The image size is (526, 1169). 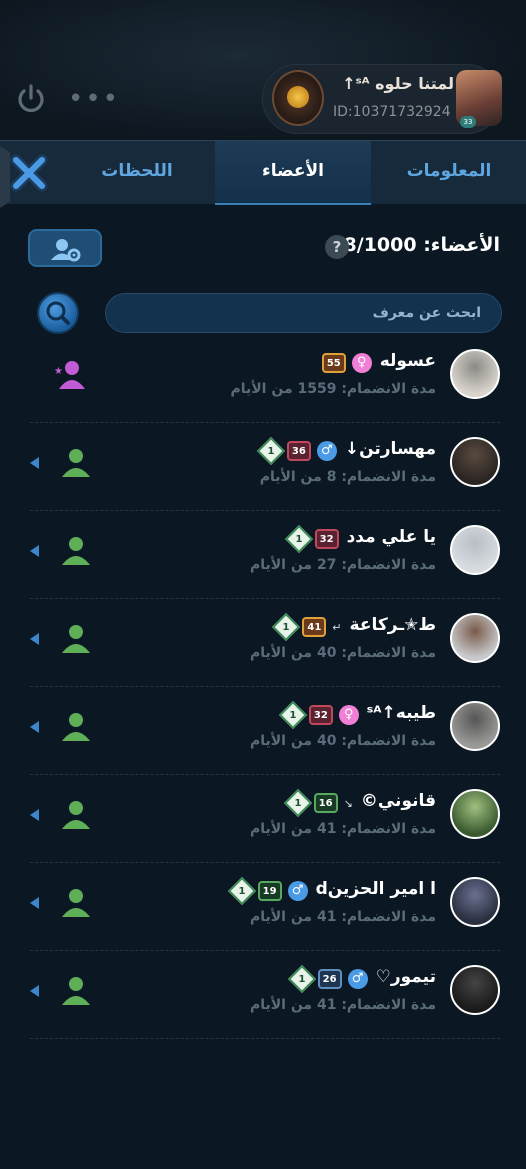 I want to click on tab-bar: المعلومات الأعضاء اللحظات, so click(x=263, y=172).